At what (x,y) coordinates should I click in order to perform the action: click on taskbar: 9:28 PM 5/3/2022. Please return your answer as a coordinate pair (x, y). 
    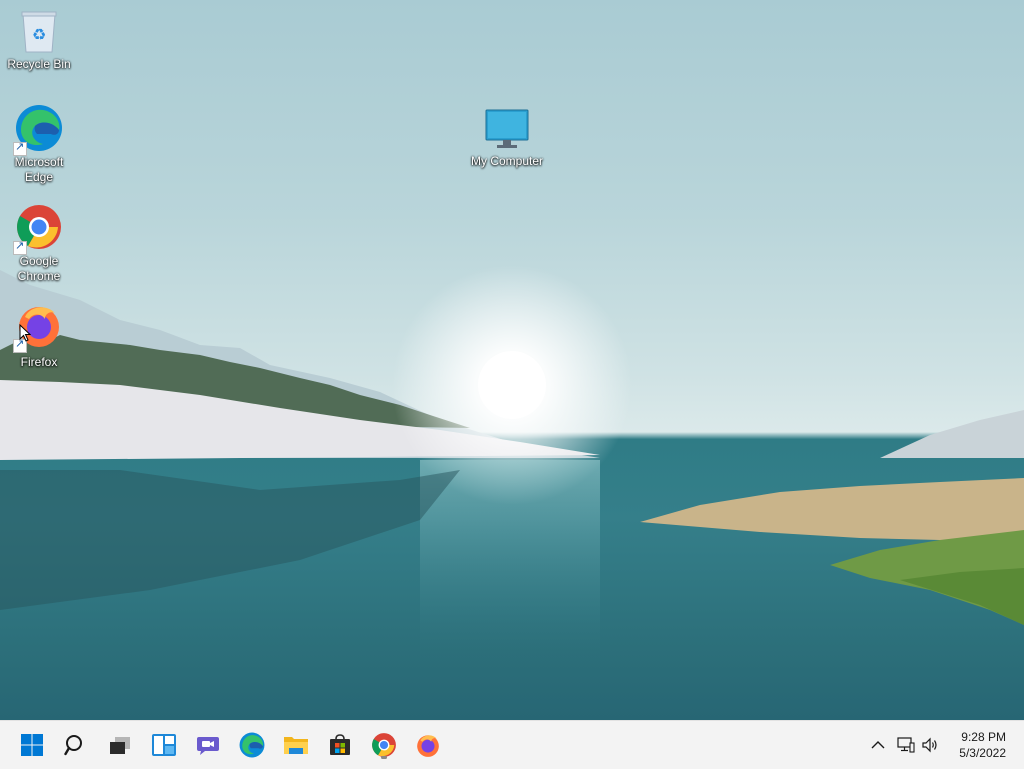
    Looking at the image, I should click on (512, 744).